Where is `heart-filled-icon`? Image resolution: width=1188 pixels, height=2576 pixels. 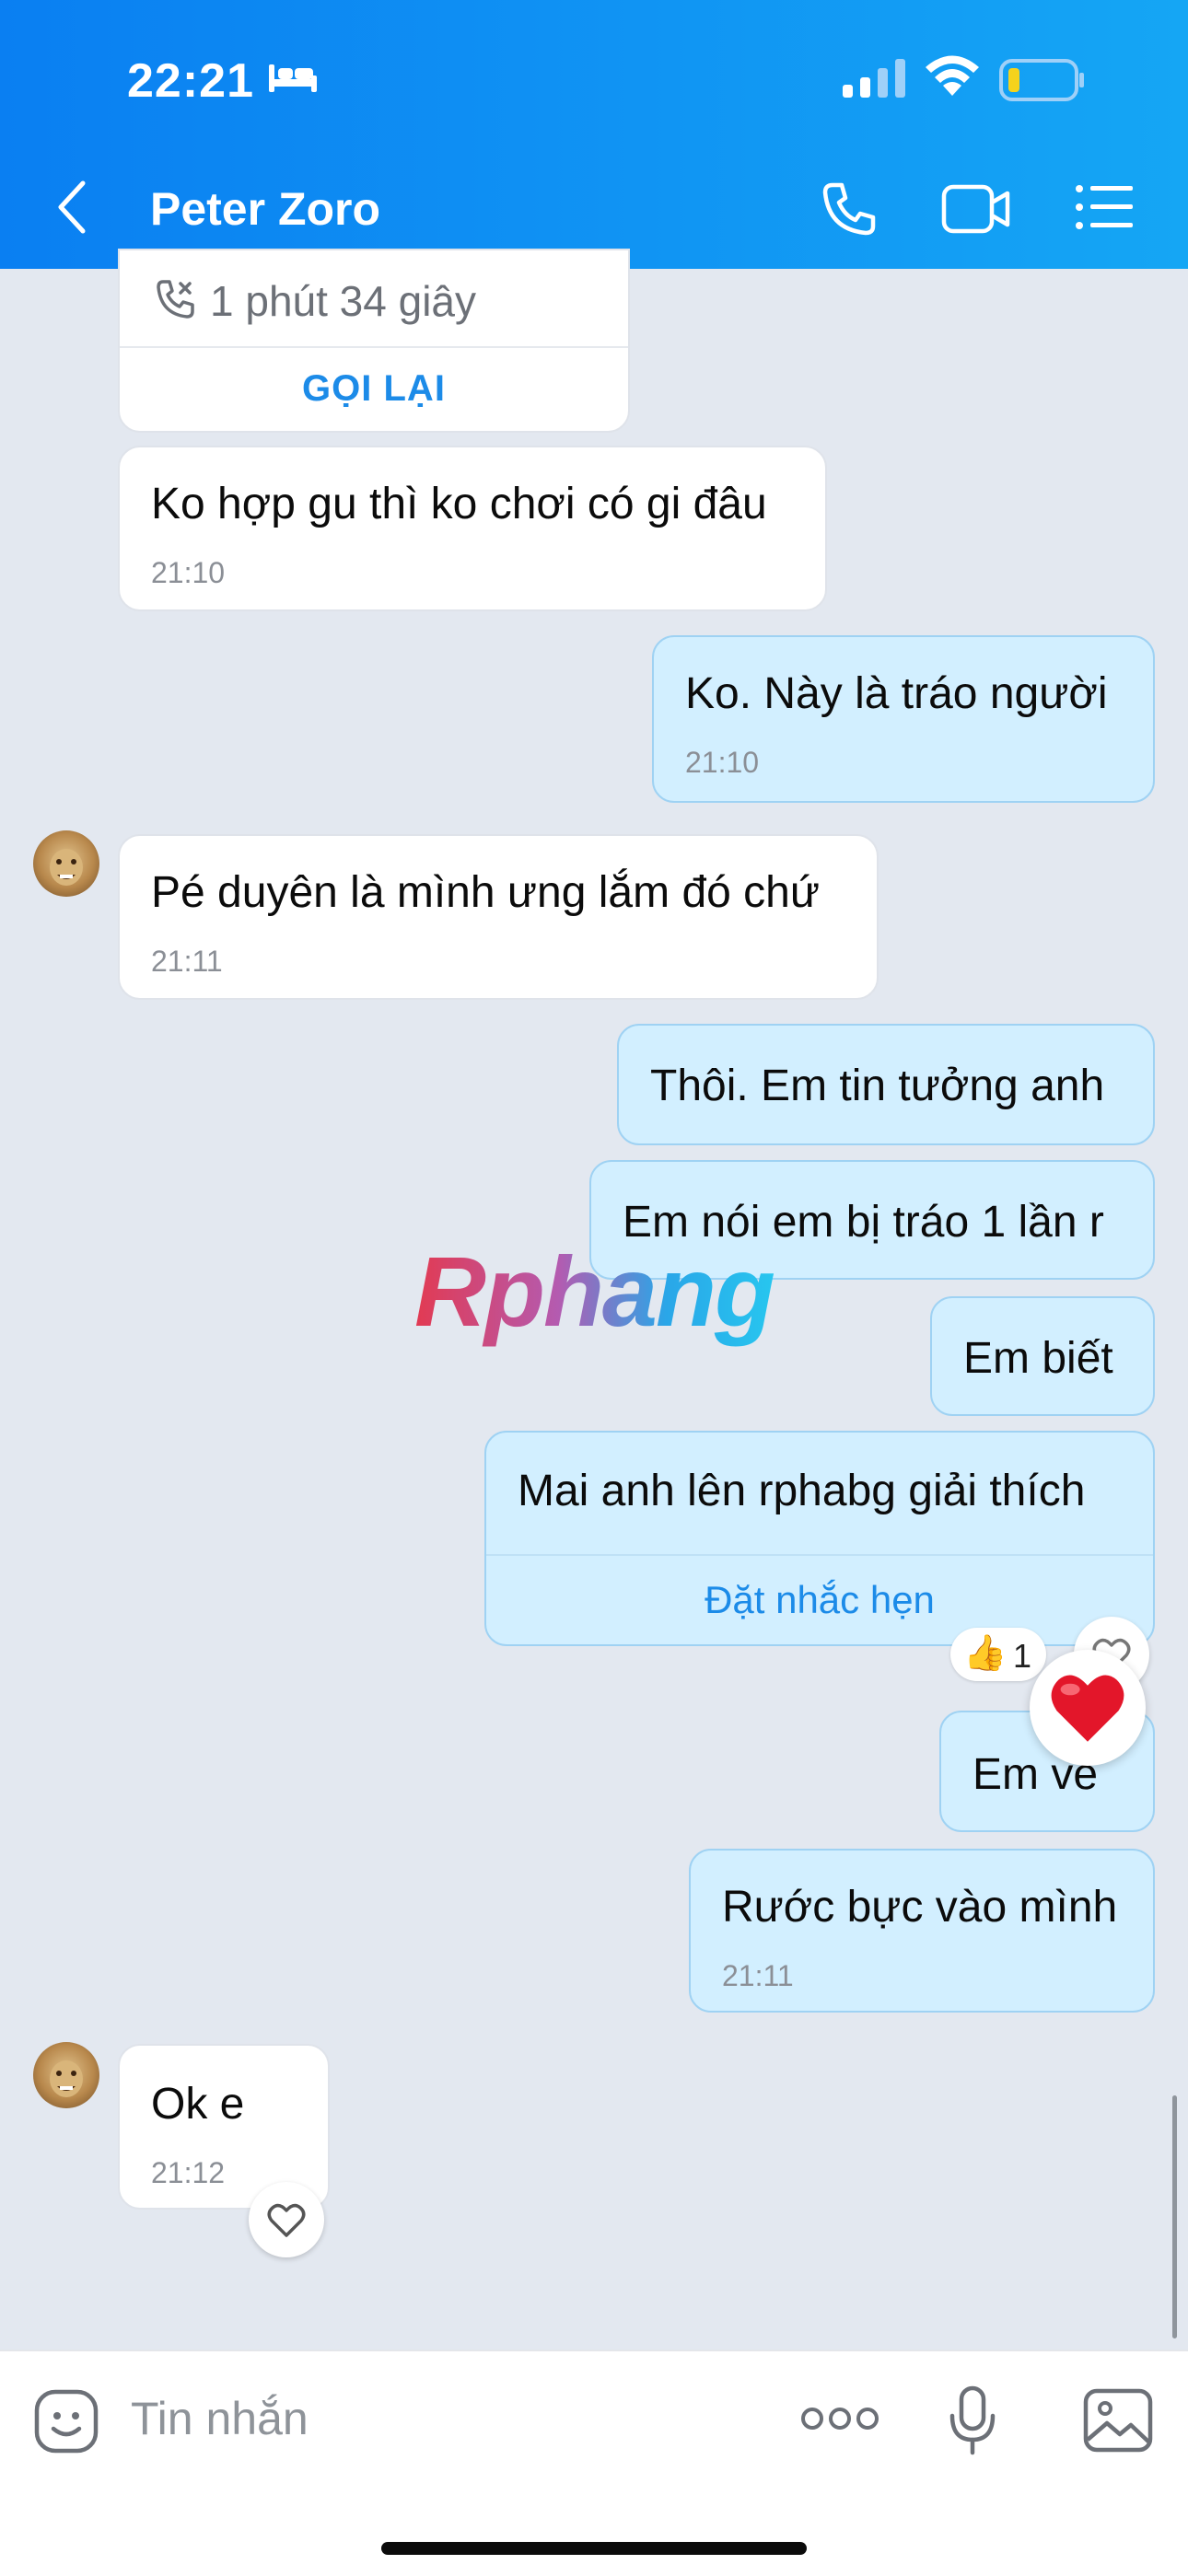
heart-filled-icon is located at coordinates (1087, 1708).